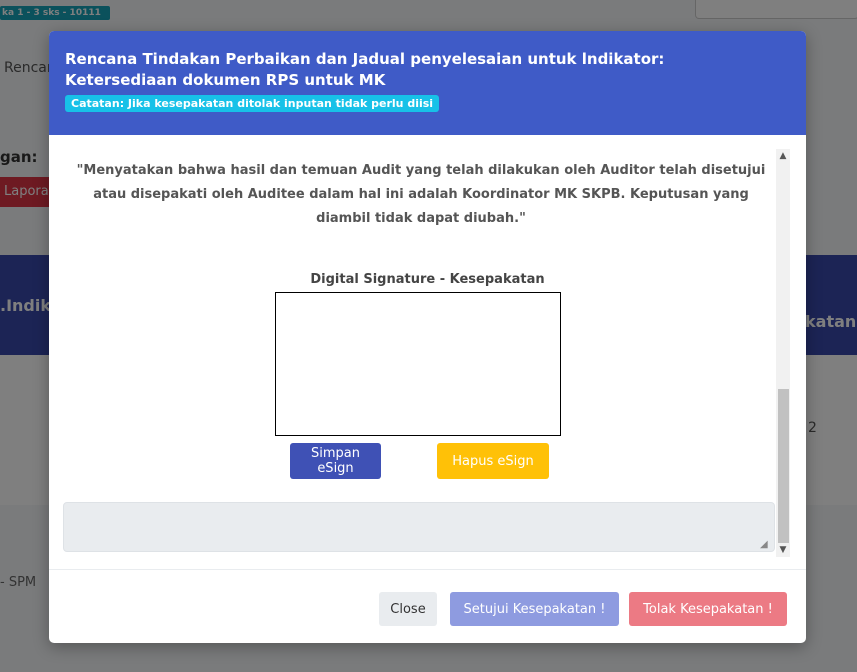  I want to click on signature-label: Digital Signature - Kesepakatan, so click(427, 279).